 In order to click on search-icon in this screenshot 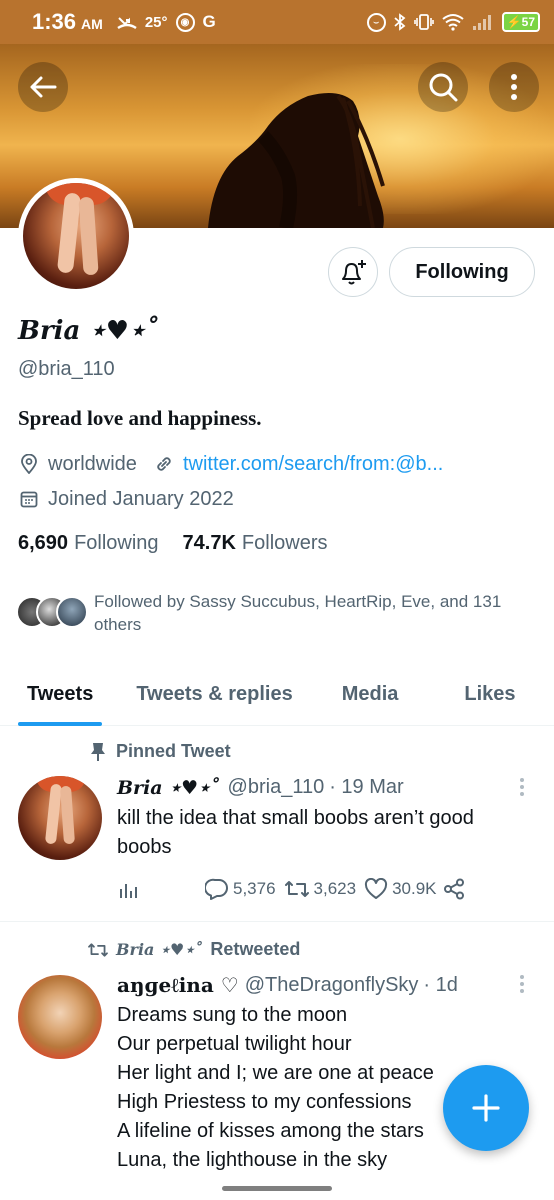, I will do `click(443, 87)`.